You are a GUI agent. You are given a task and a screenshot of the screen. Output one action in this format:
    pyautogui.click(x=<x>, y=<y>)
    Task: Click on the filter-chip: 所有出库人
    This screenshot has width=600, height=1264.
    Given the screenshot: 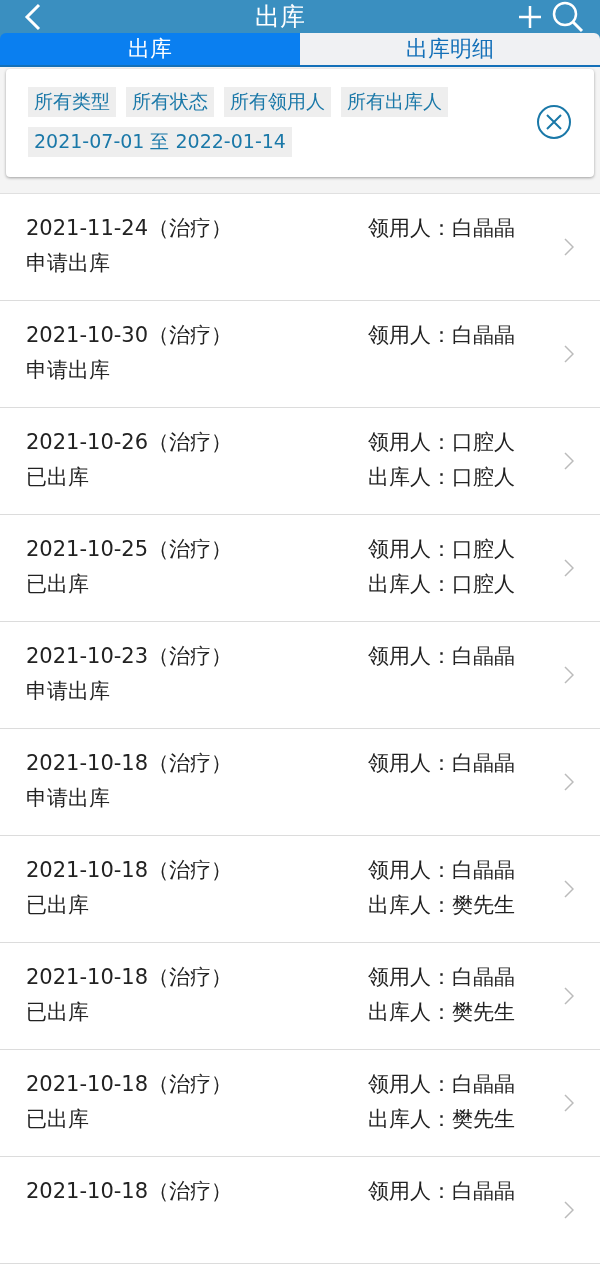 What is the action you would take?
    pyautogui.click(x=394, y=102)
    